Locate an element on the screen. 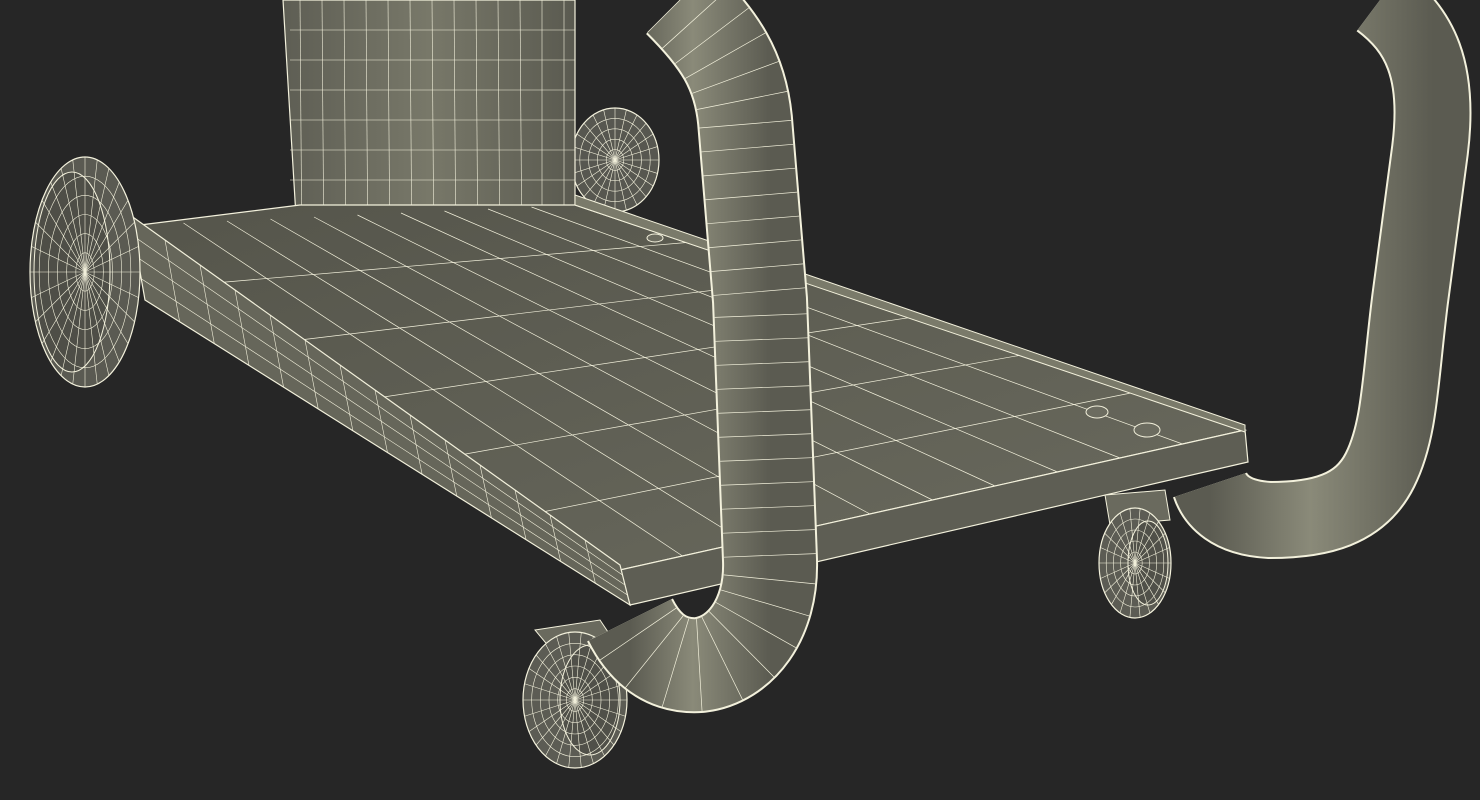 The image size is (1480, 800). rear-wheel-right is located at coordinates (615, 160).